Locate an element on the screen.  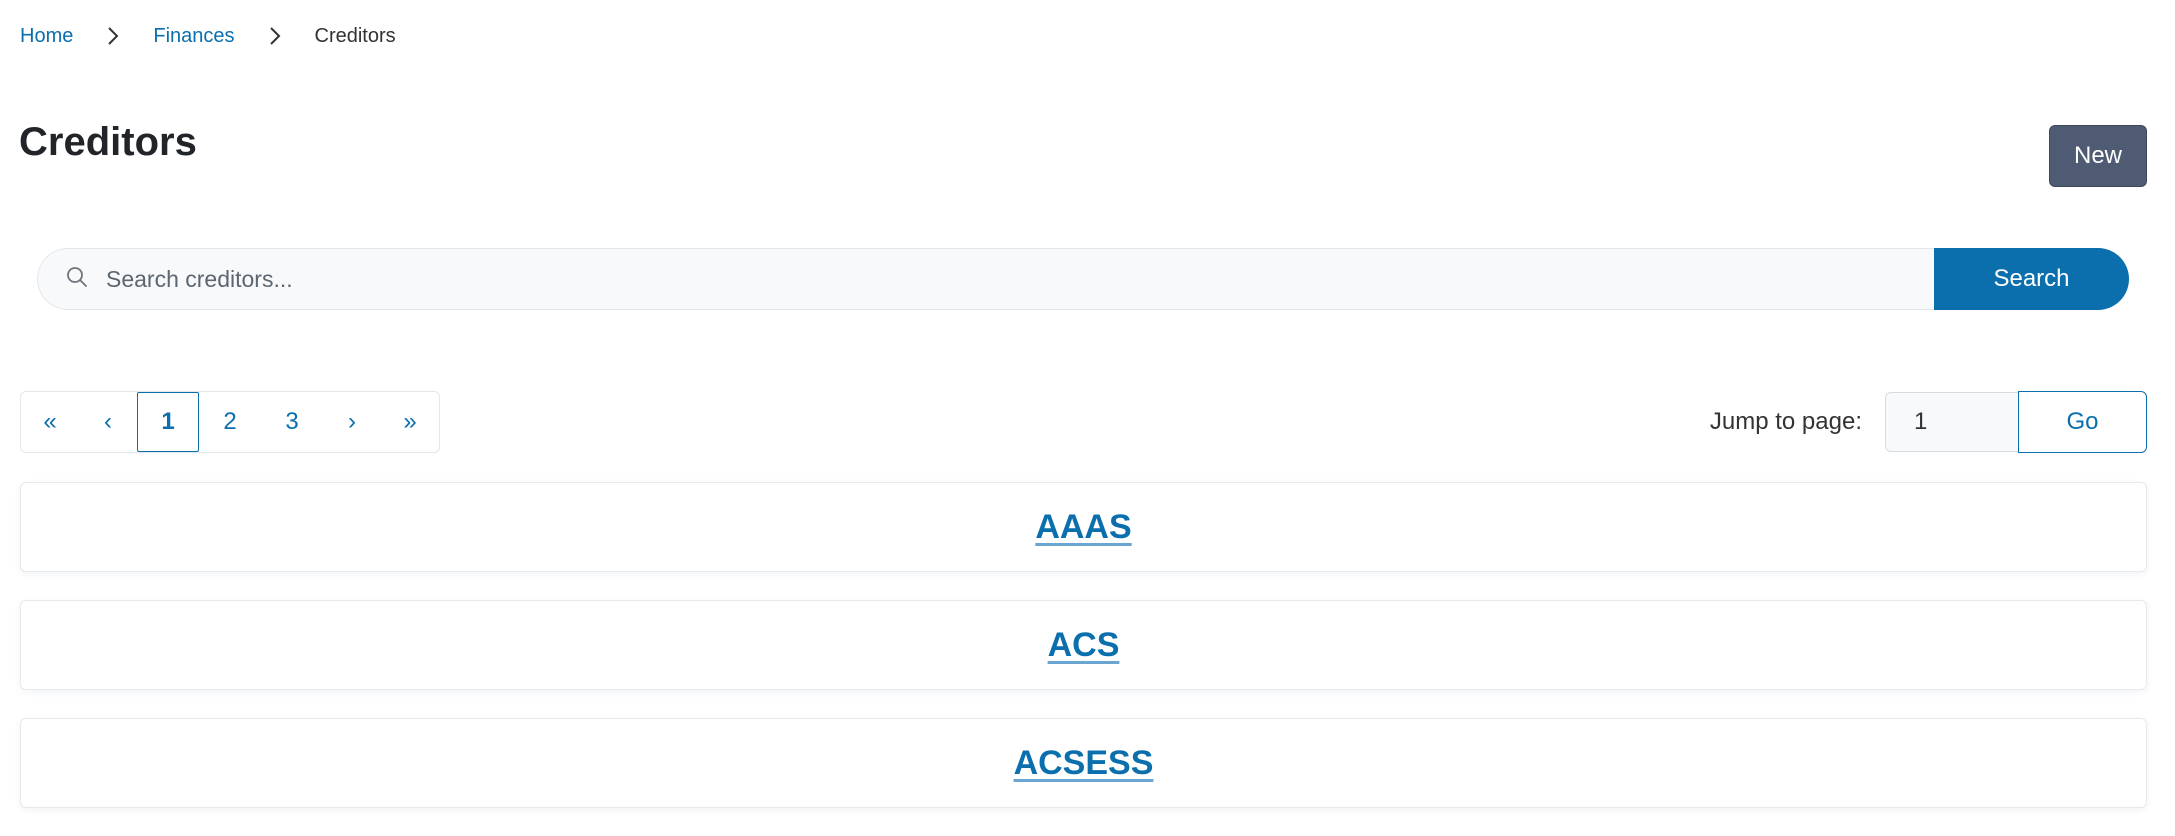
list-item: ACSESS is located at coordinates (1083, 763).